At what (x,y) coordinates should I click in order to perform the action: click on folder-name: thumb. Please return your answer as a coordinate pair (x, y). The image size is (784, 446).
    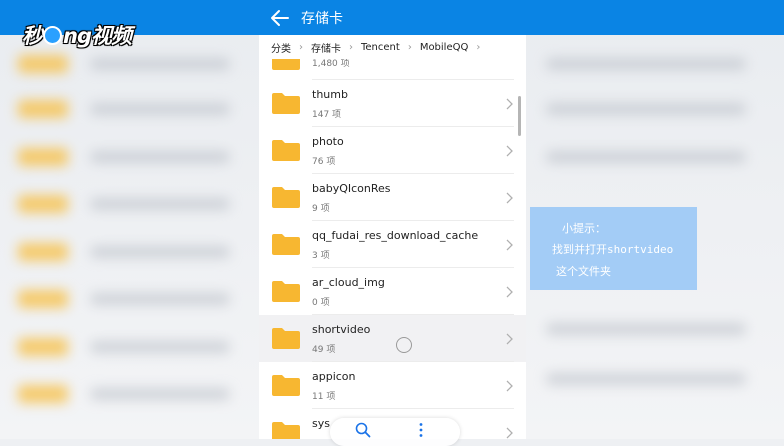
    Looking at the image, I should click on (330, 94).